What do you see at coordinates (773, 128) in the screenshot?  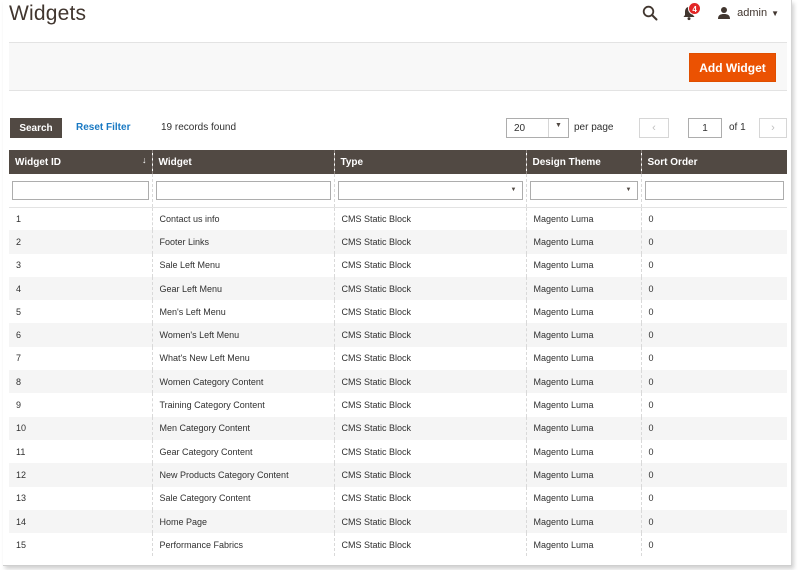 I see `next-page-button: ›` at bounding box center [773, 128].